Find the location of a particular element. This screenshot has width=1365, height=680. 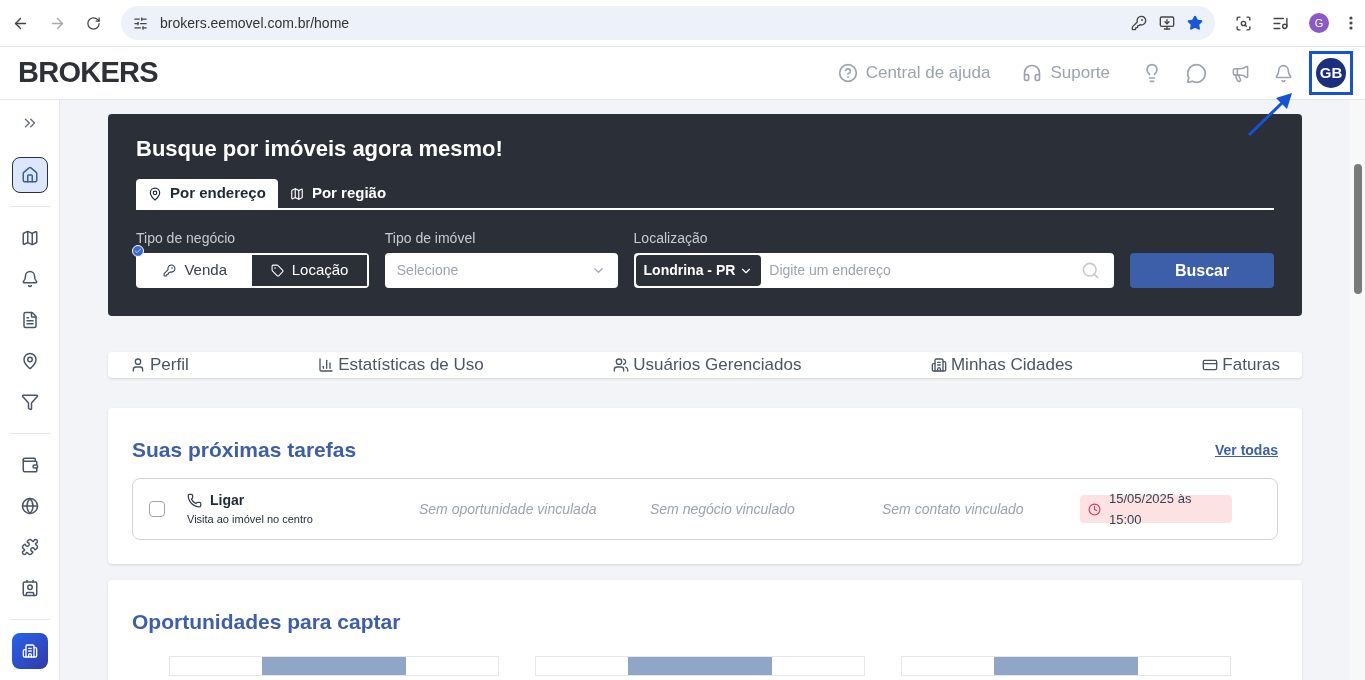

nav-link: Minhas Cidades is located at coordinates (1001, 365).